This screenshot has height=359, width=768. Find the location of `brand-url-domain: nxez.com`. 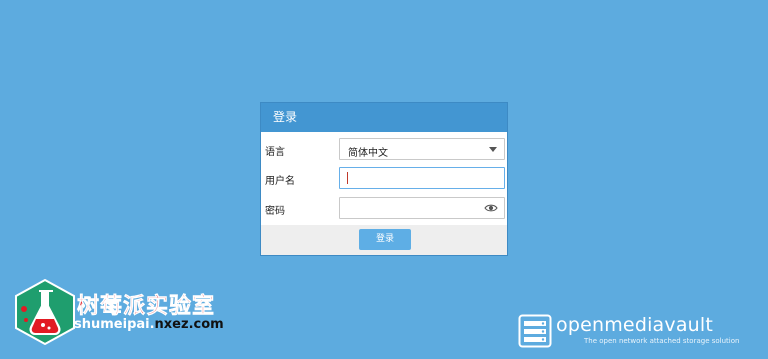

brand-url-domain: nxez.com is located at coordinates (189, 324).